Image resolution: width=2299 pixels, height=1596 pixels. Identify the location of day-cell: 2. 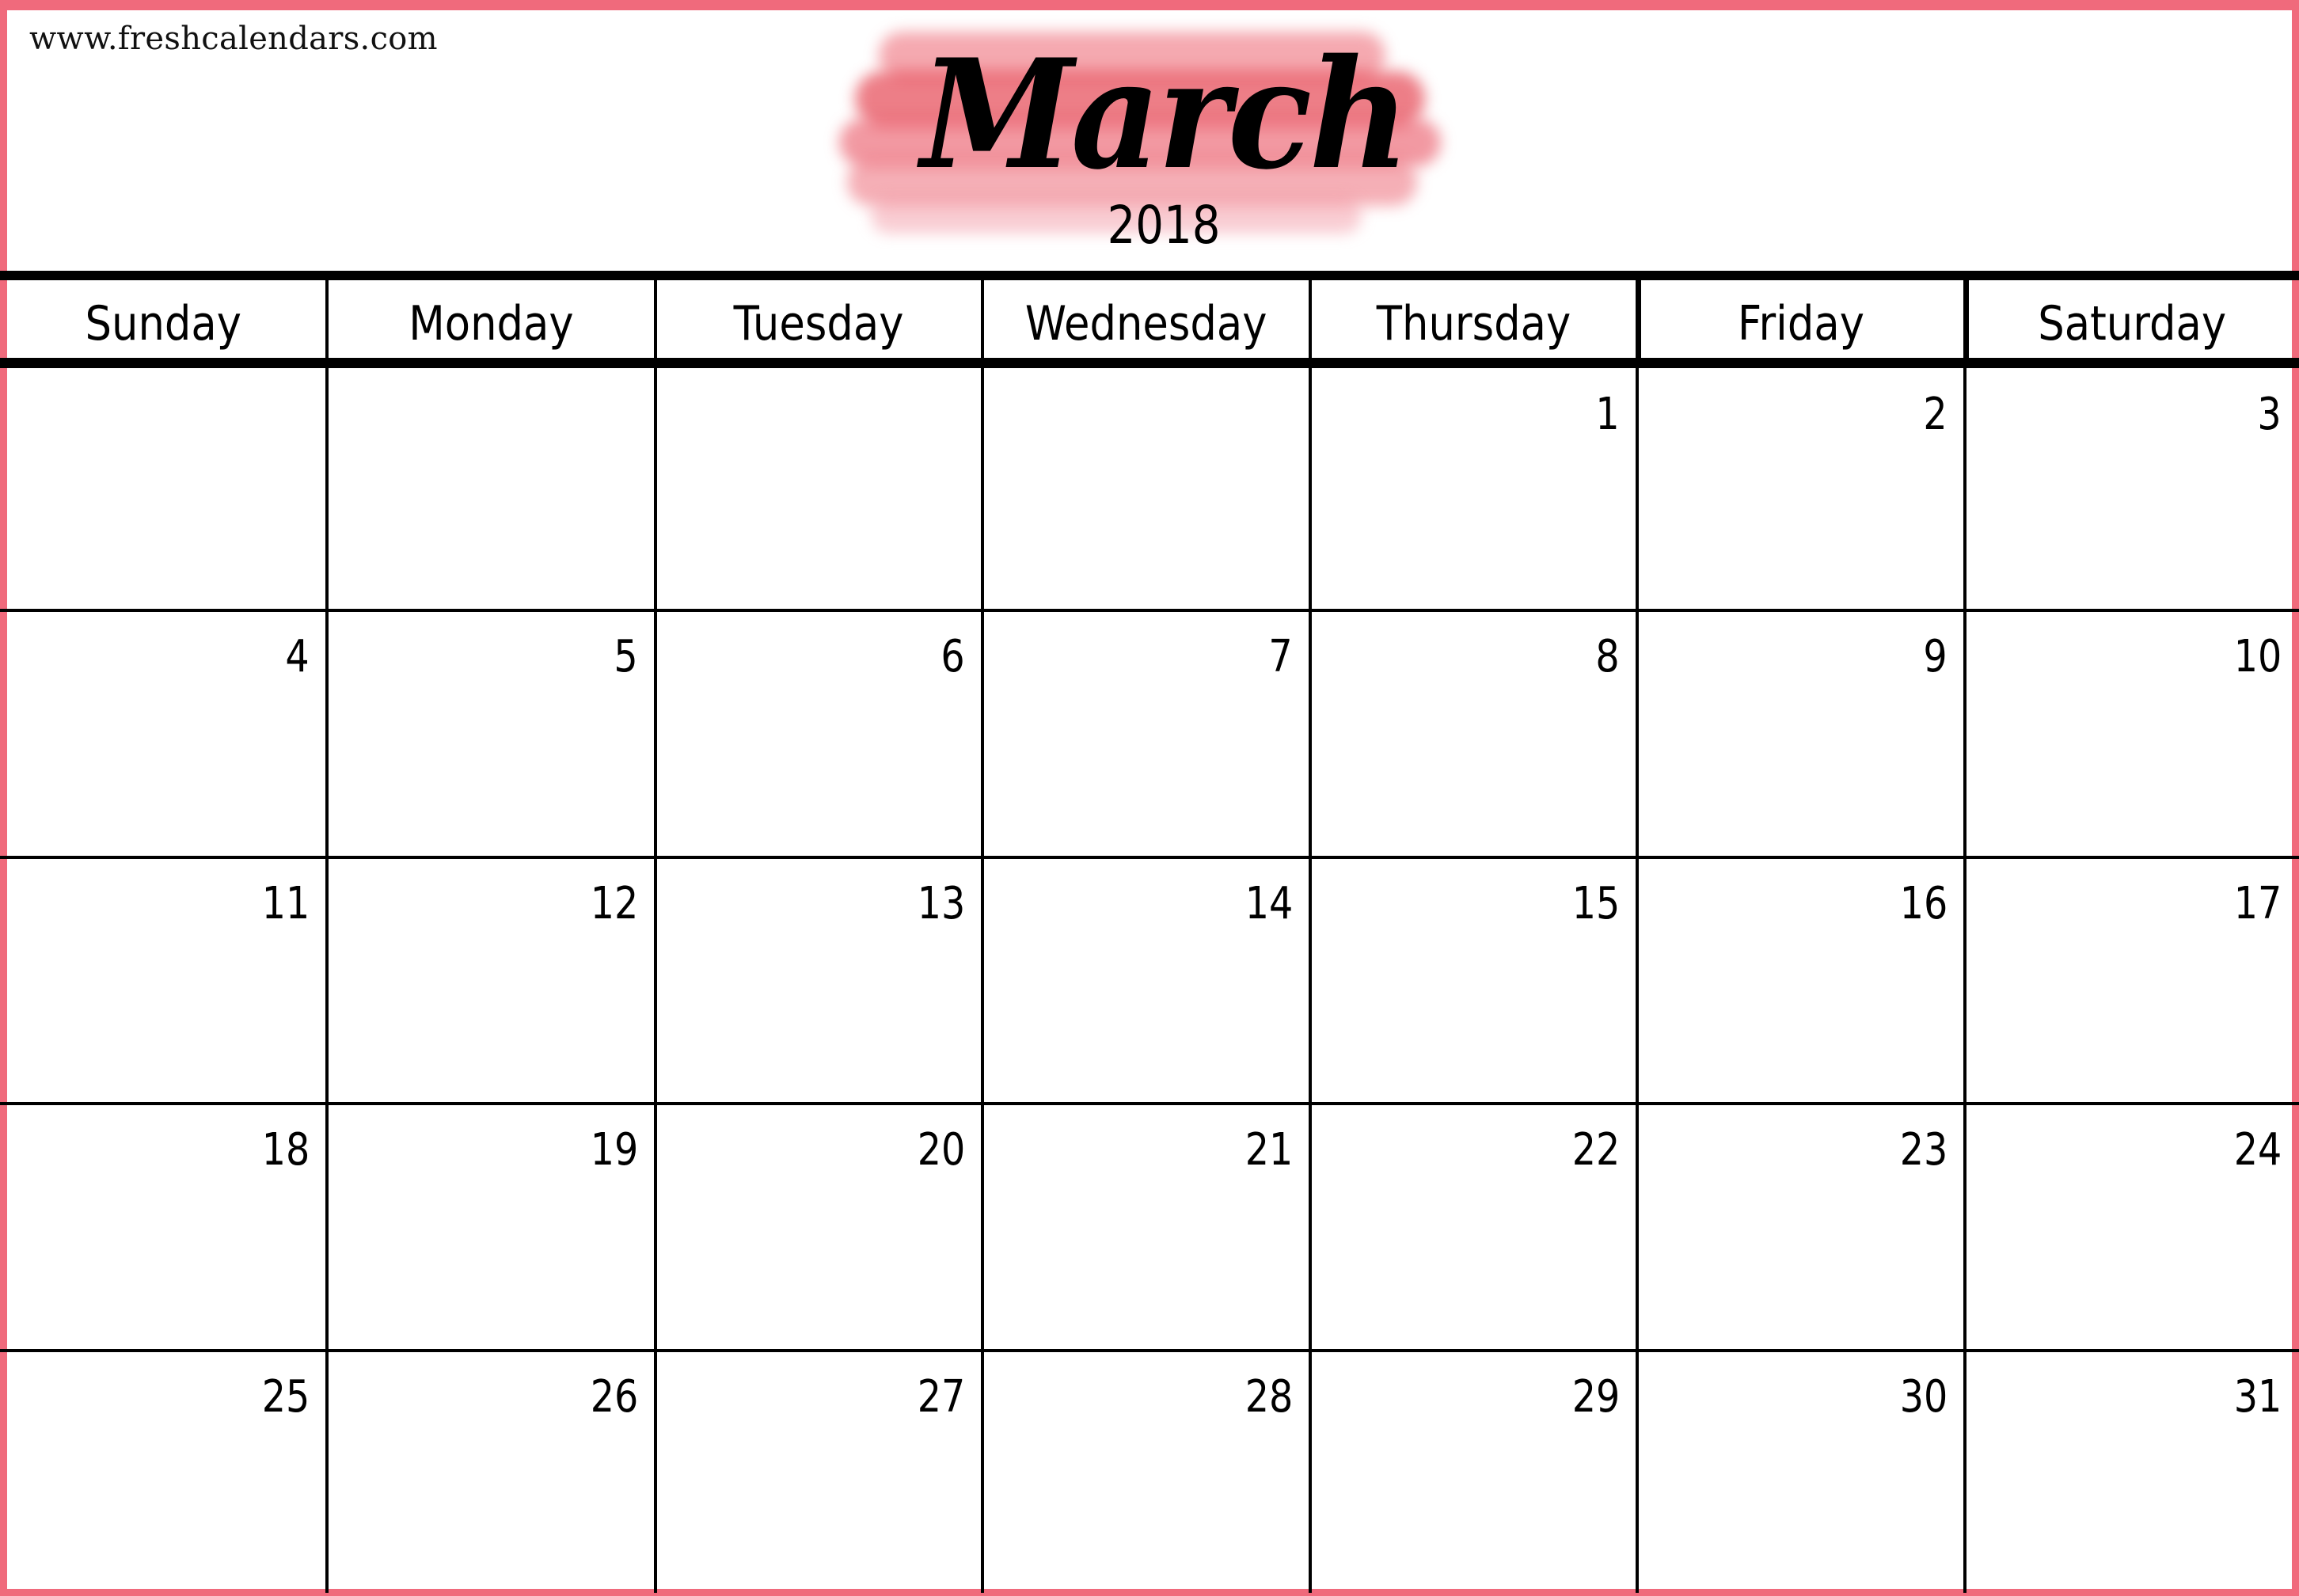
(1801, 489).